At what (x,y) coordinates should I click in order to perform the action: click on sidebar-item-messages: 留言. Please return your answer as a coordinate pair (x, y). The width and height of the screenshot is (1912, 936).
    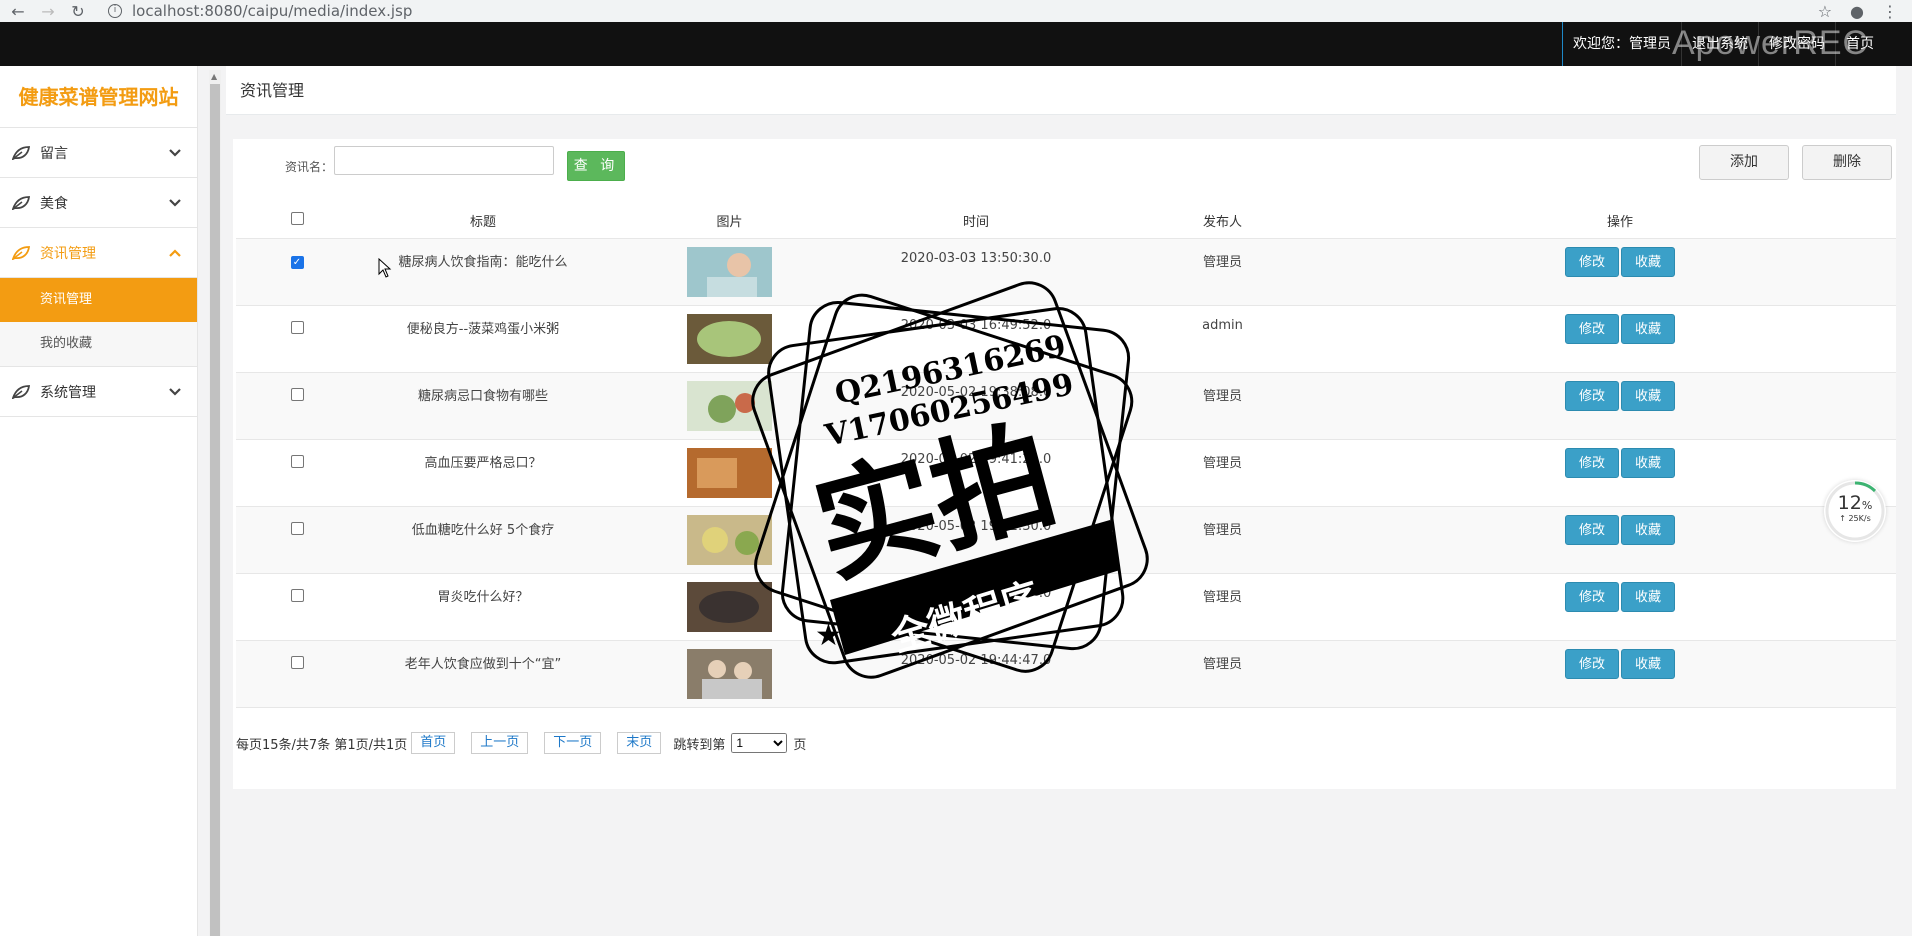
    Looking at the image, I should click on (98, 153).